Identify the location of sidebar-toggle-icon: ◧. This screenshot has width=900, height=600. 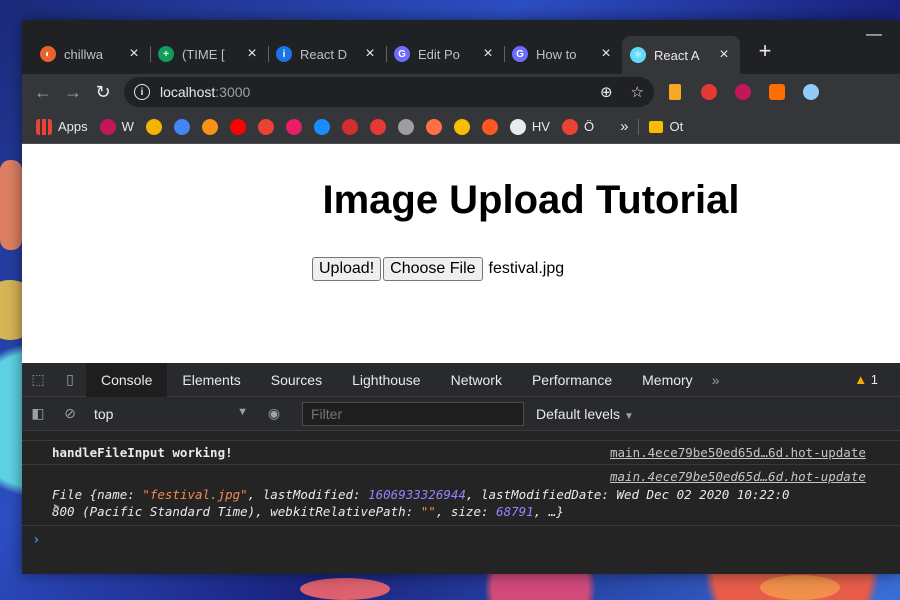
(38, 414).